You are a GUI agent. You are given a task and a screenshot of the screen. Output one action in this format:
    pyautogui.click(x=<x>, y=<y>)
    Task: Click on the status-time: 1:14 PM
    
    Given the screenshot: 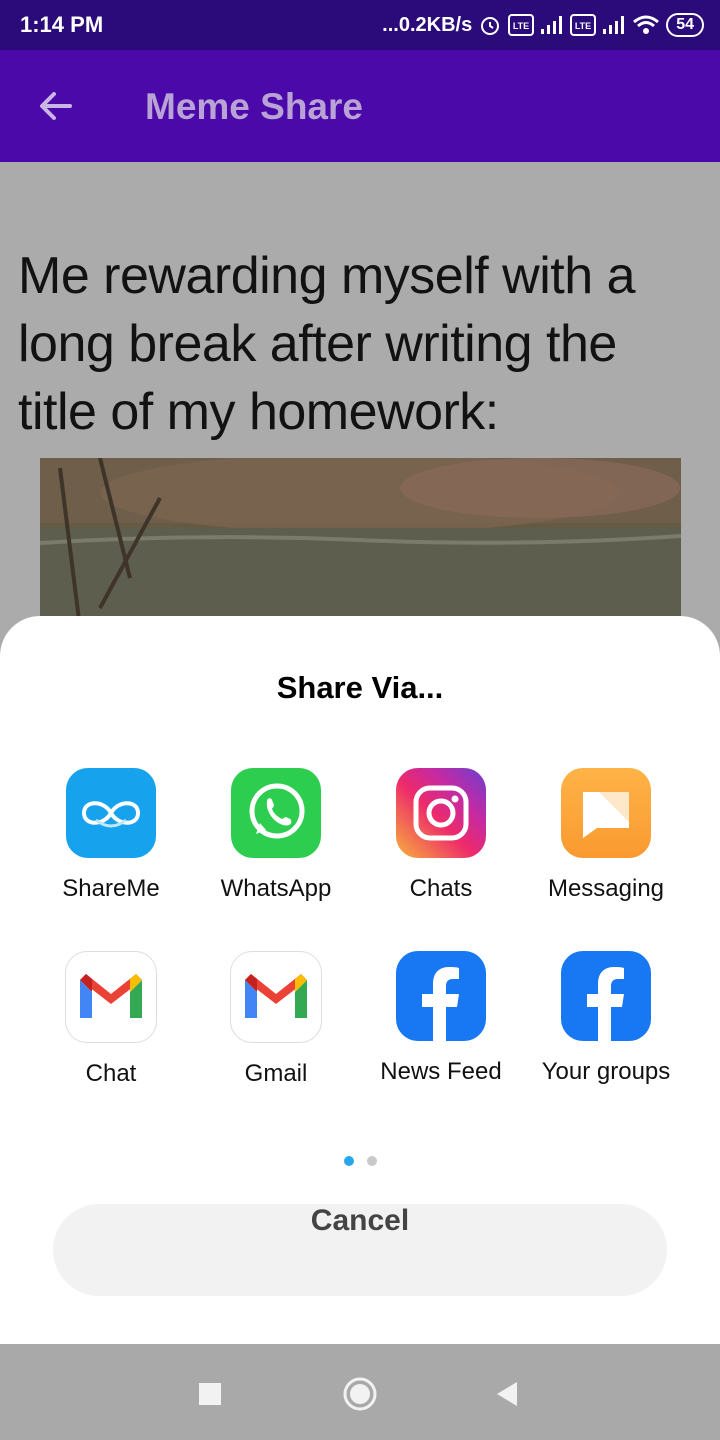 What is the action you would take?
    pyautogui.click(x=62, y=24)
    